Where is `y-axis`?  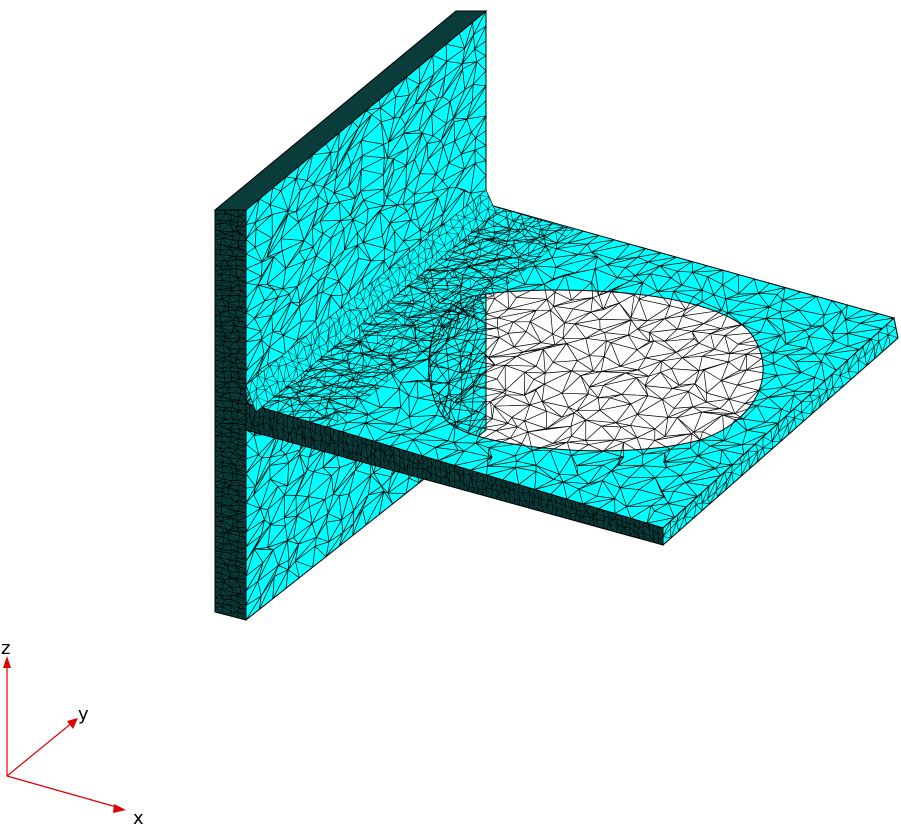 y-axis is located at coordinates (40, 749).